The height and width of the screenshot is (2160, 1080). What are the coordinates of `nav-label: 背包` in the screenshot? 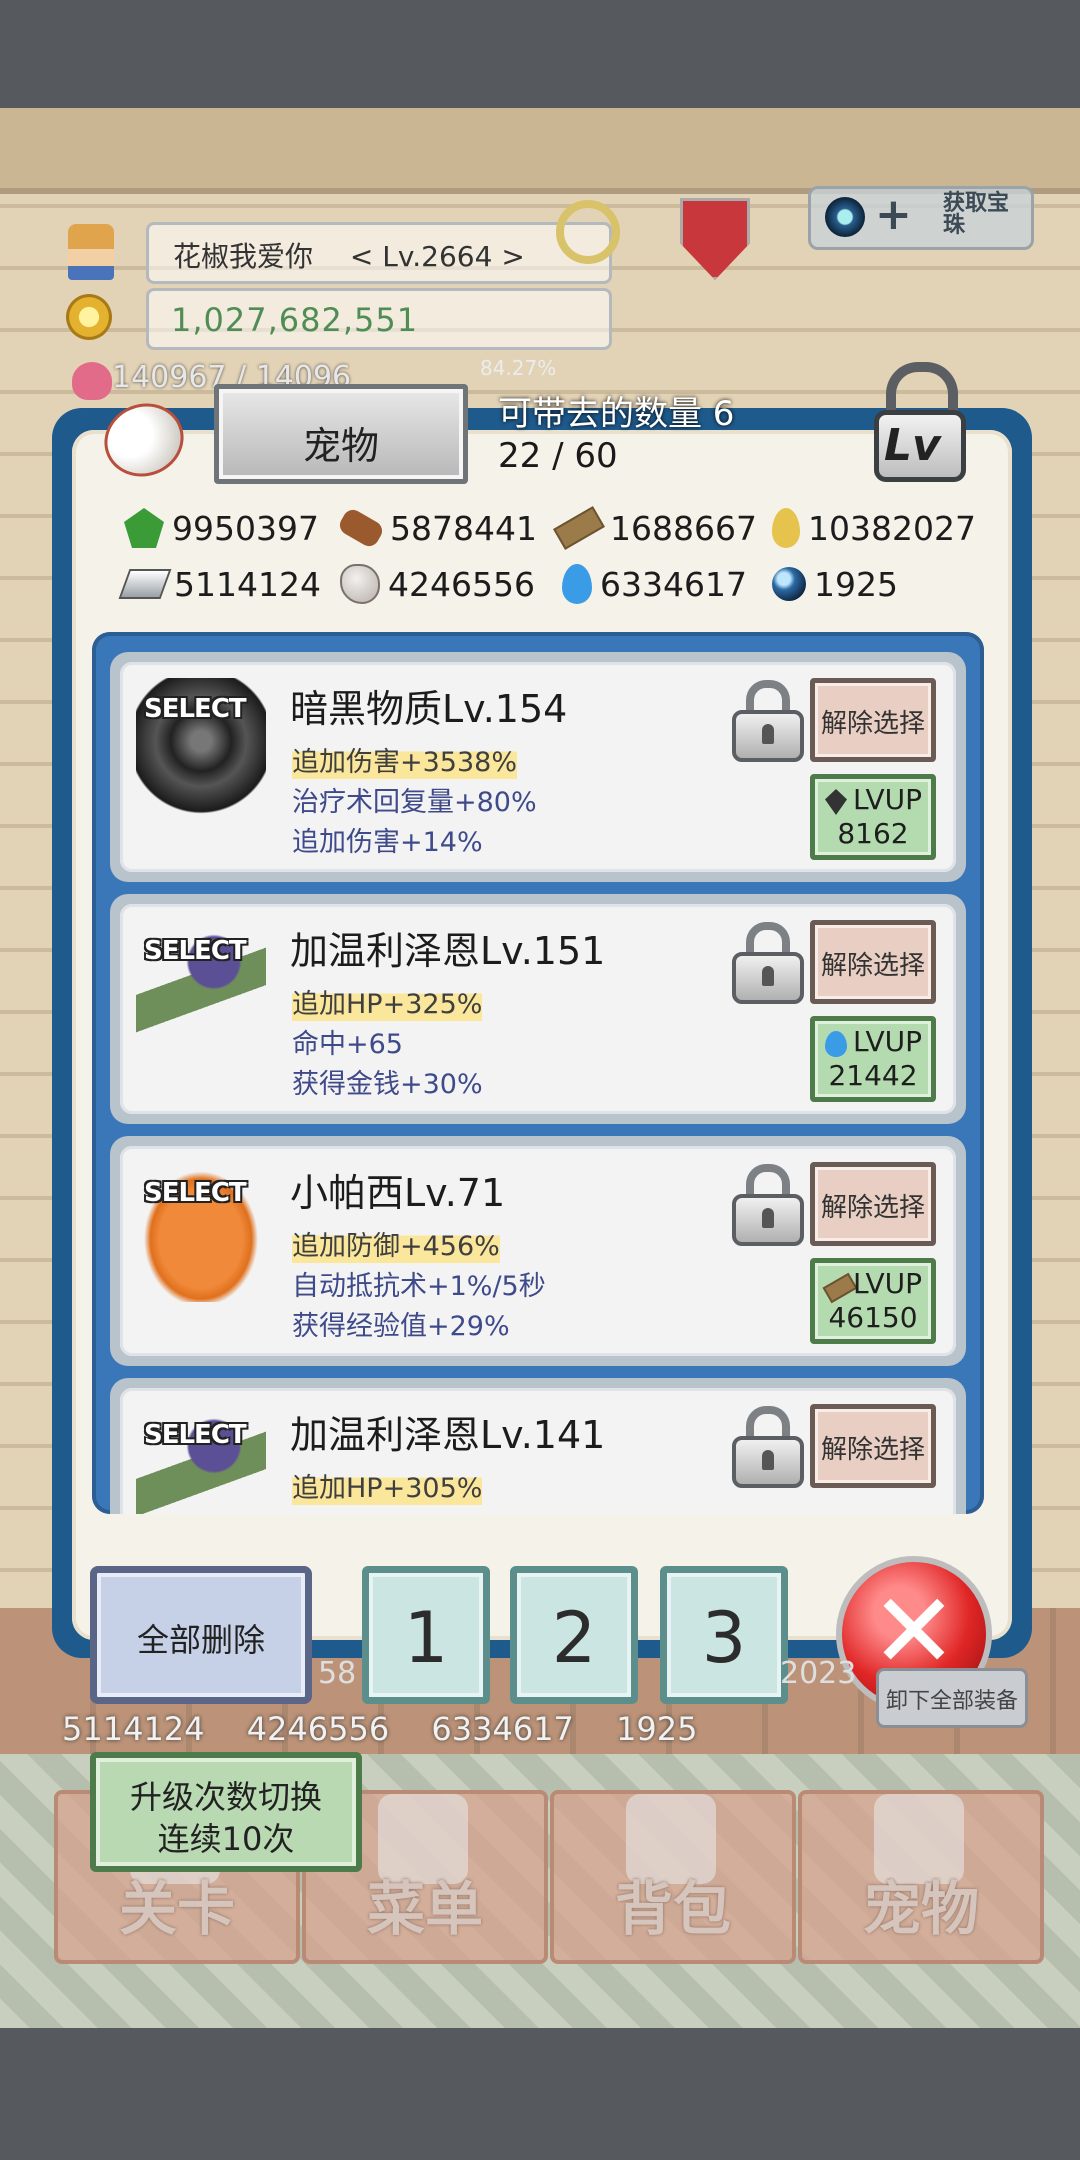 It's located at (672, 1909).